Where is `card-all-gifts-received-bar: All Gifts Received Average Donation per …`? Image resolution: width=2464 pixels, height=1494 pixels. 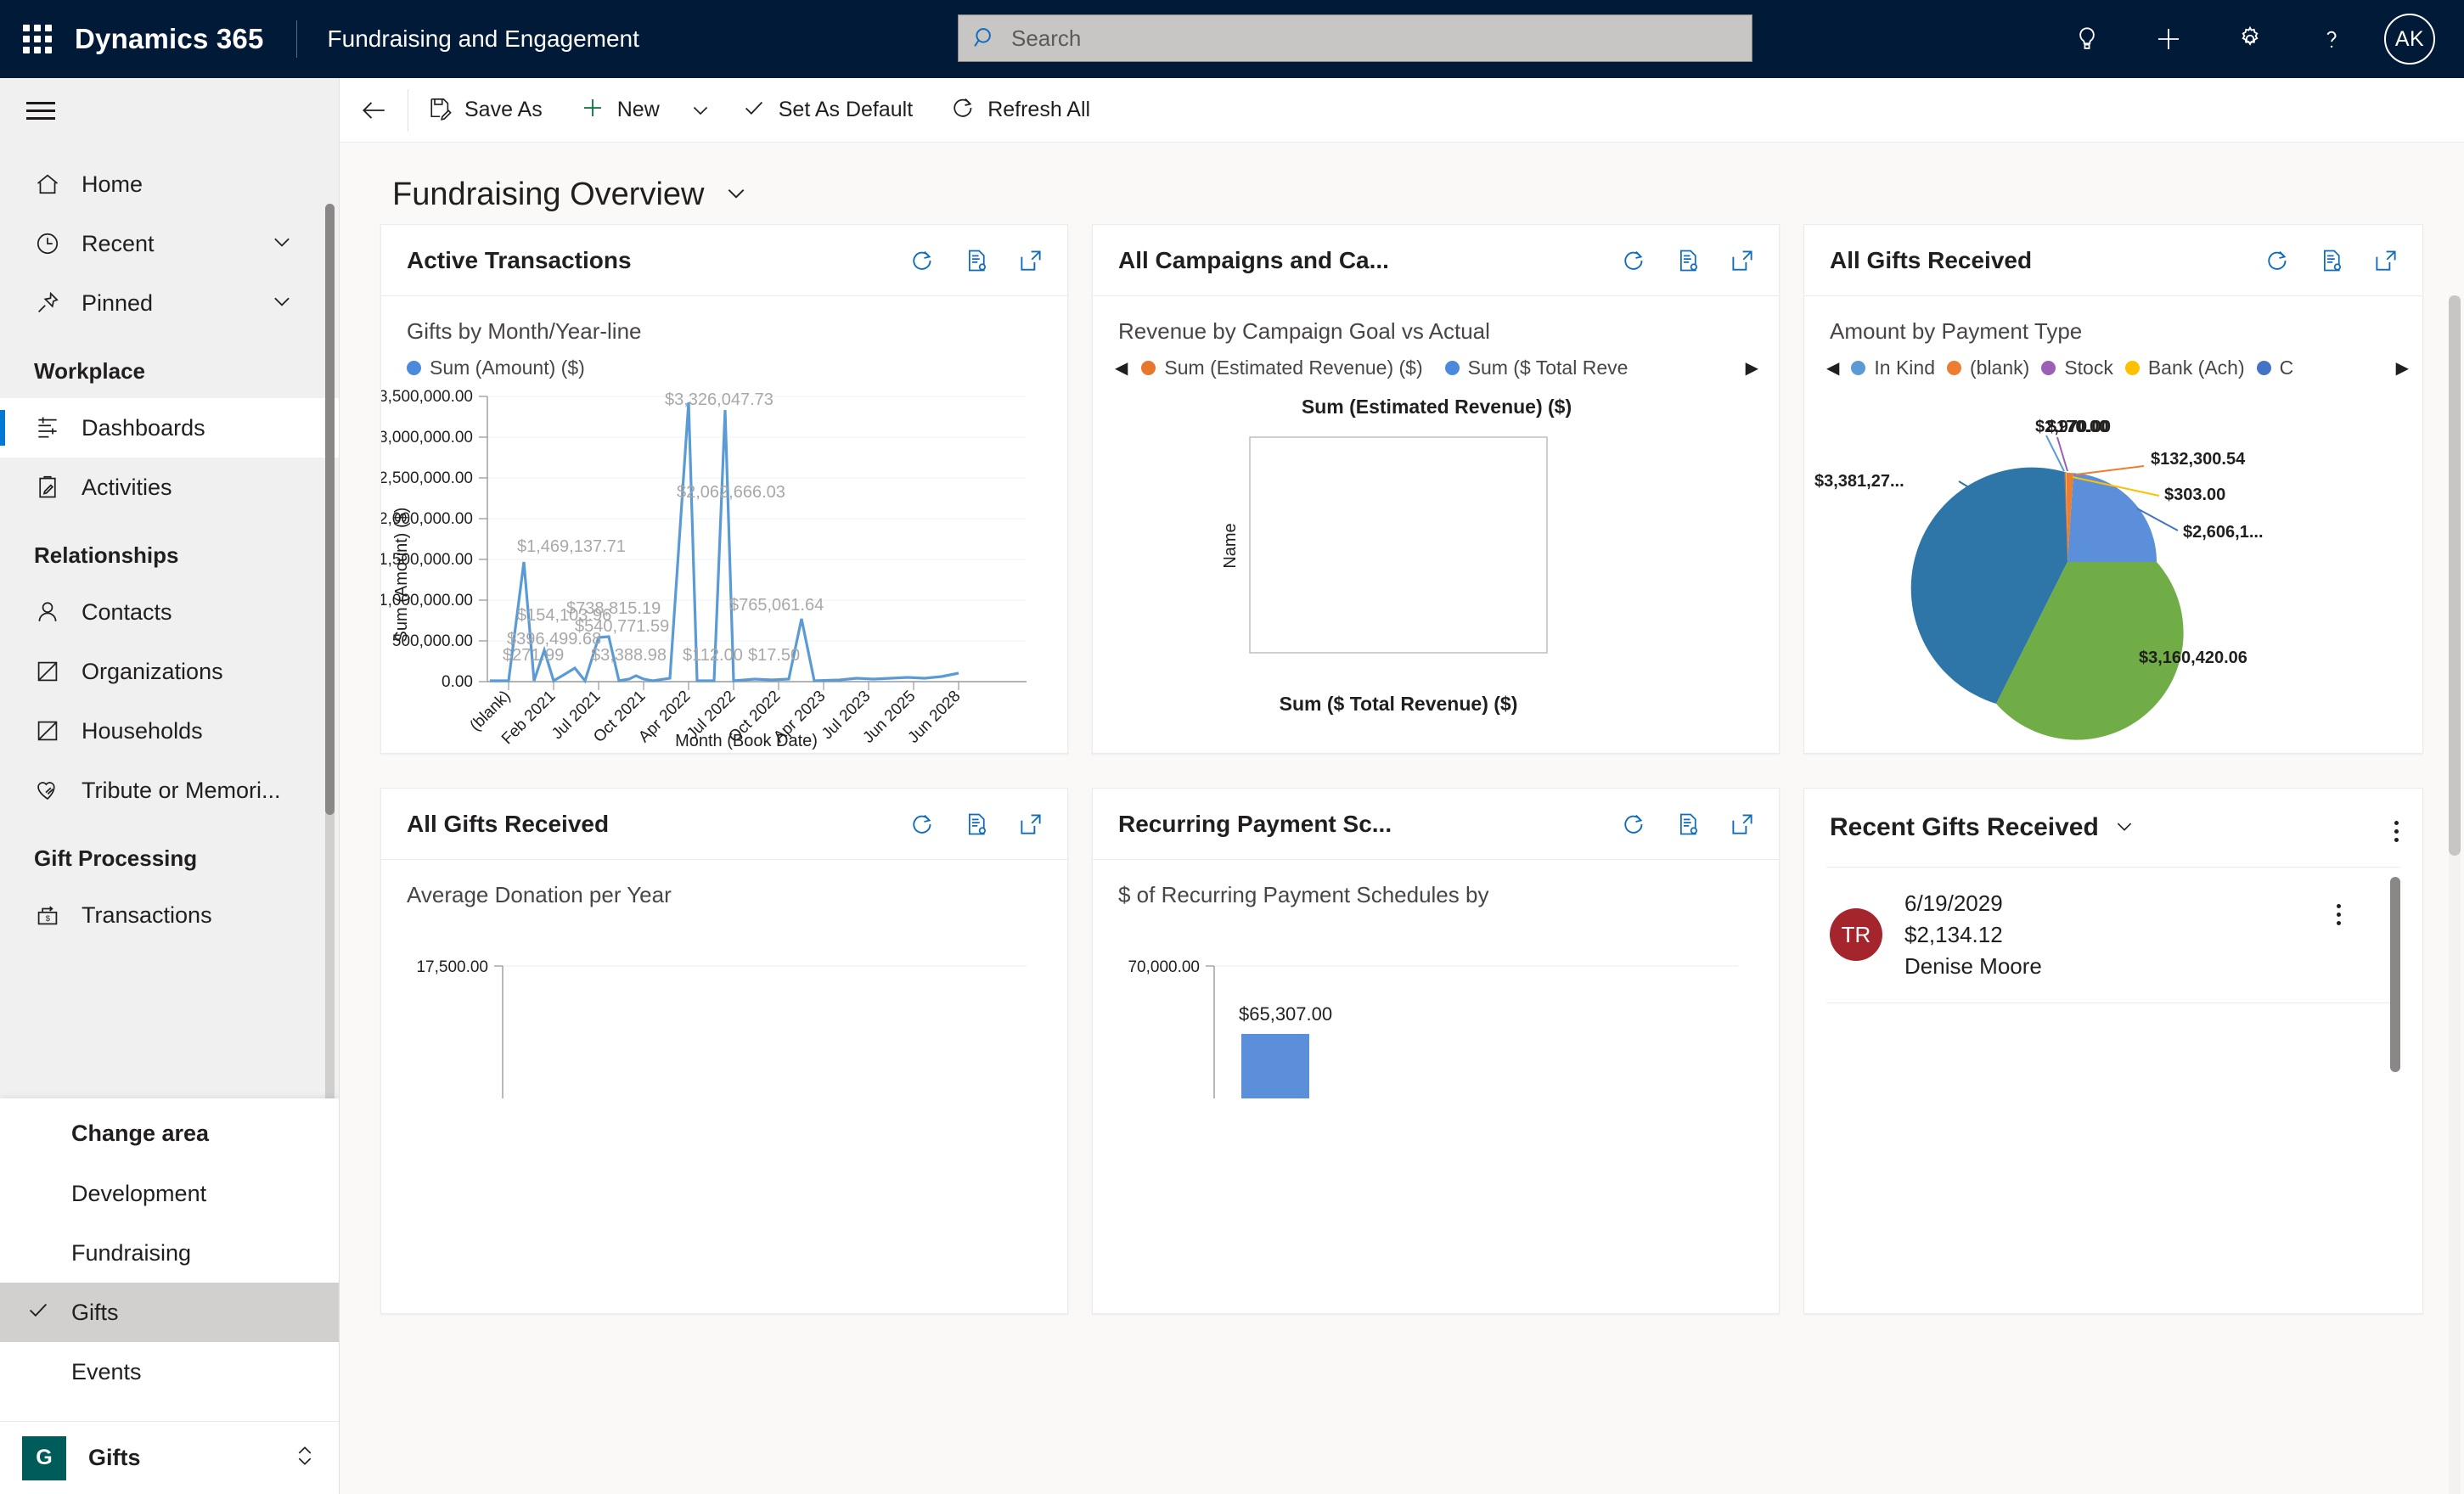 card-all-gifts-received-bar: All Gifts Received Average Donation per … is located at coordinates (724, 1051).